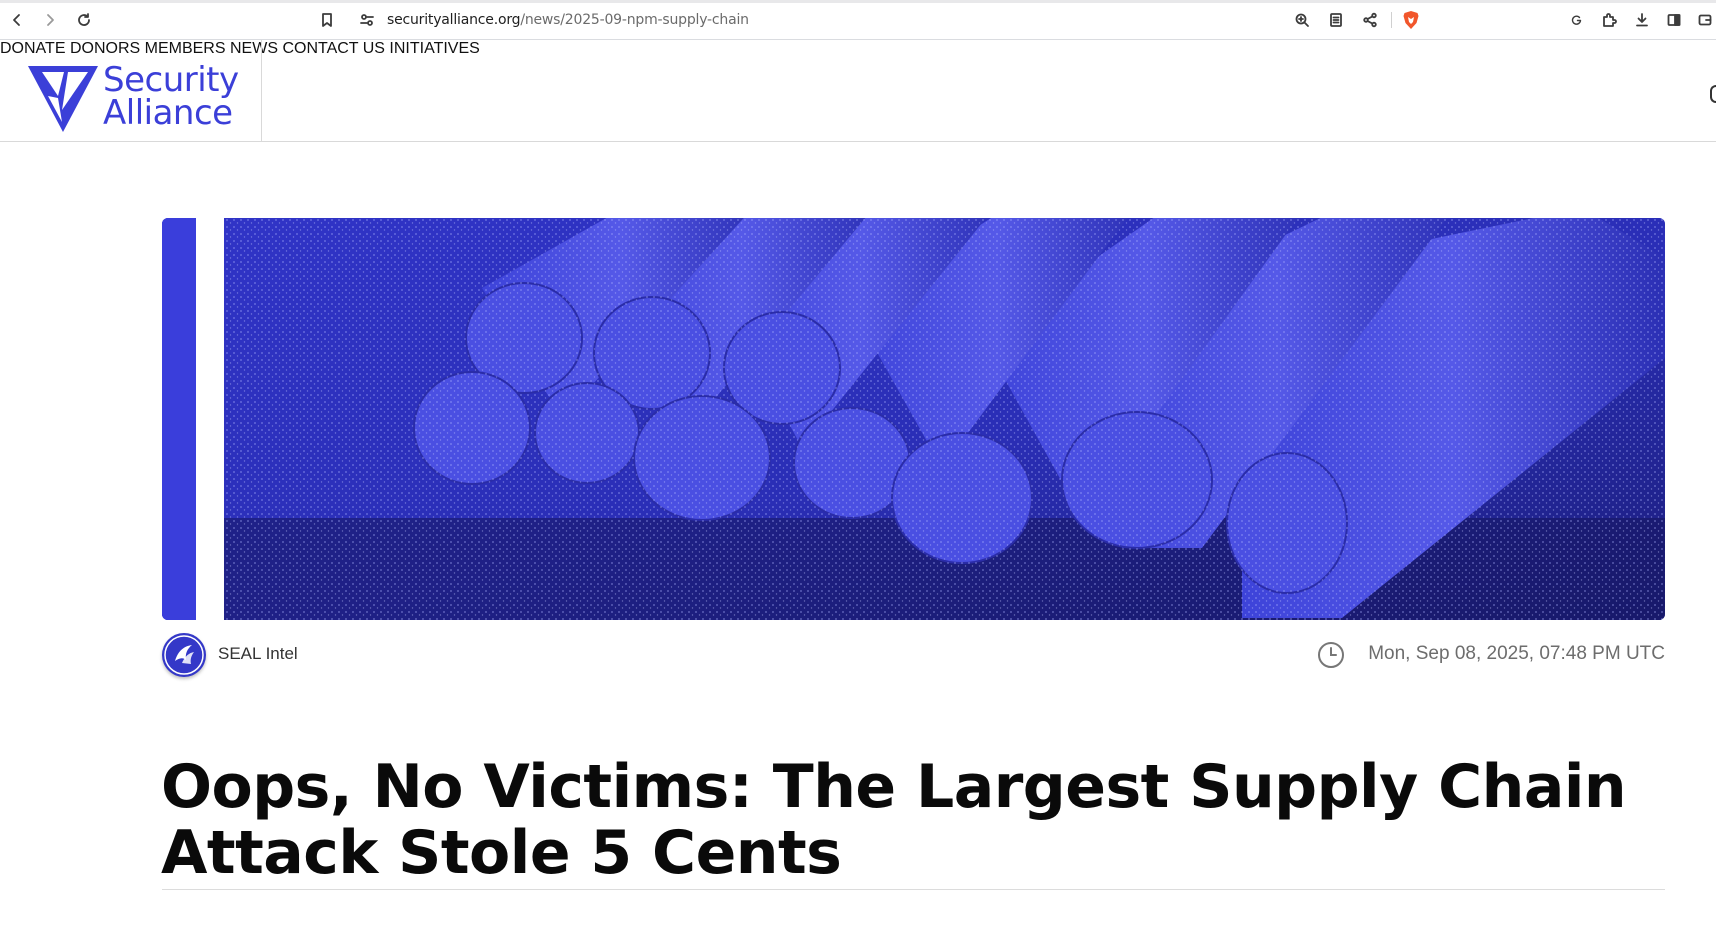 The image size is (1716, 931). I want to click on tab-strip-edge, so click(858, 1).